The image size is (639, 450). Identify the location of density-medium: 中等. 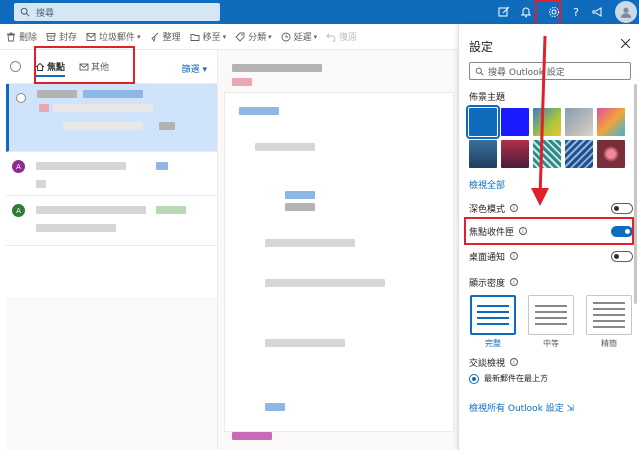
(551, 322).